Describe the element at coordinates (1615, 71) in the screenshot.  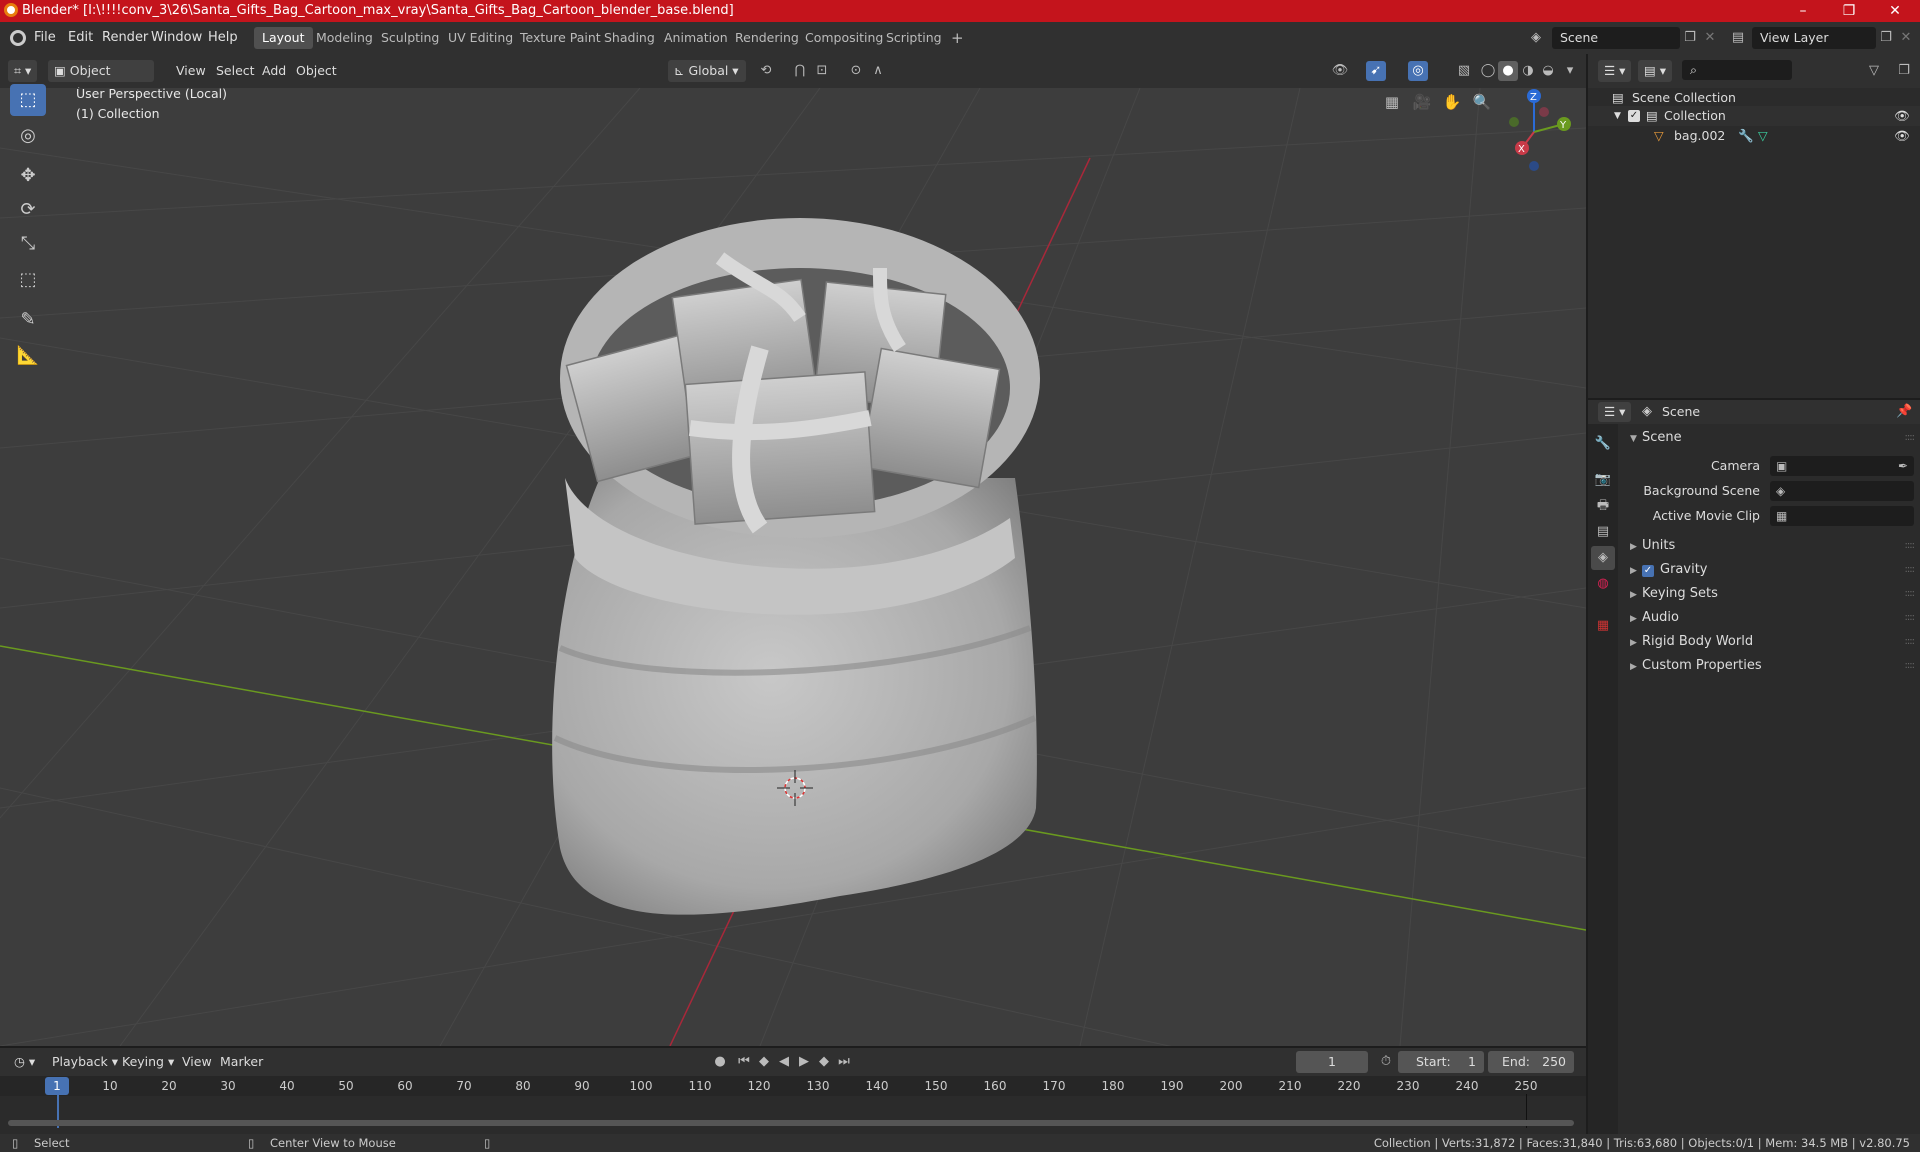
I see `outliner-editor-type-button: ☰ ▾` at that location.